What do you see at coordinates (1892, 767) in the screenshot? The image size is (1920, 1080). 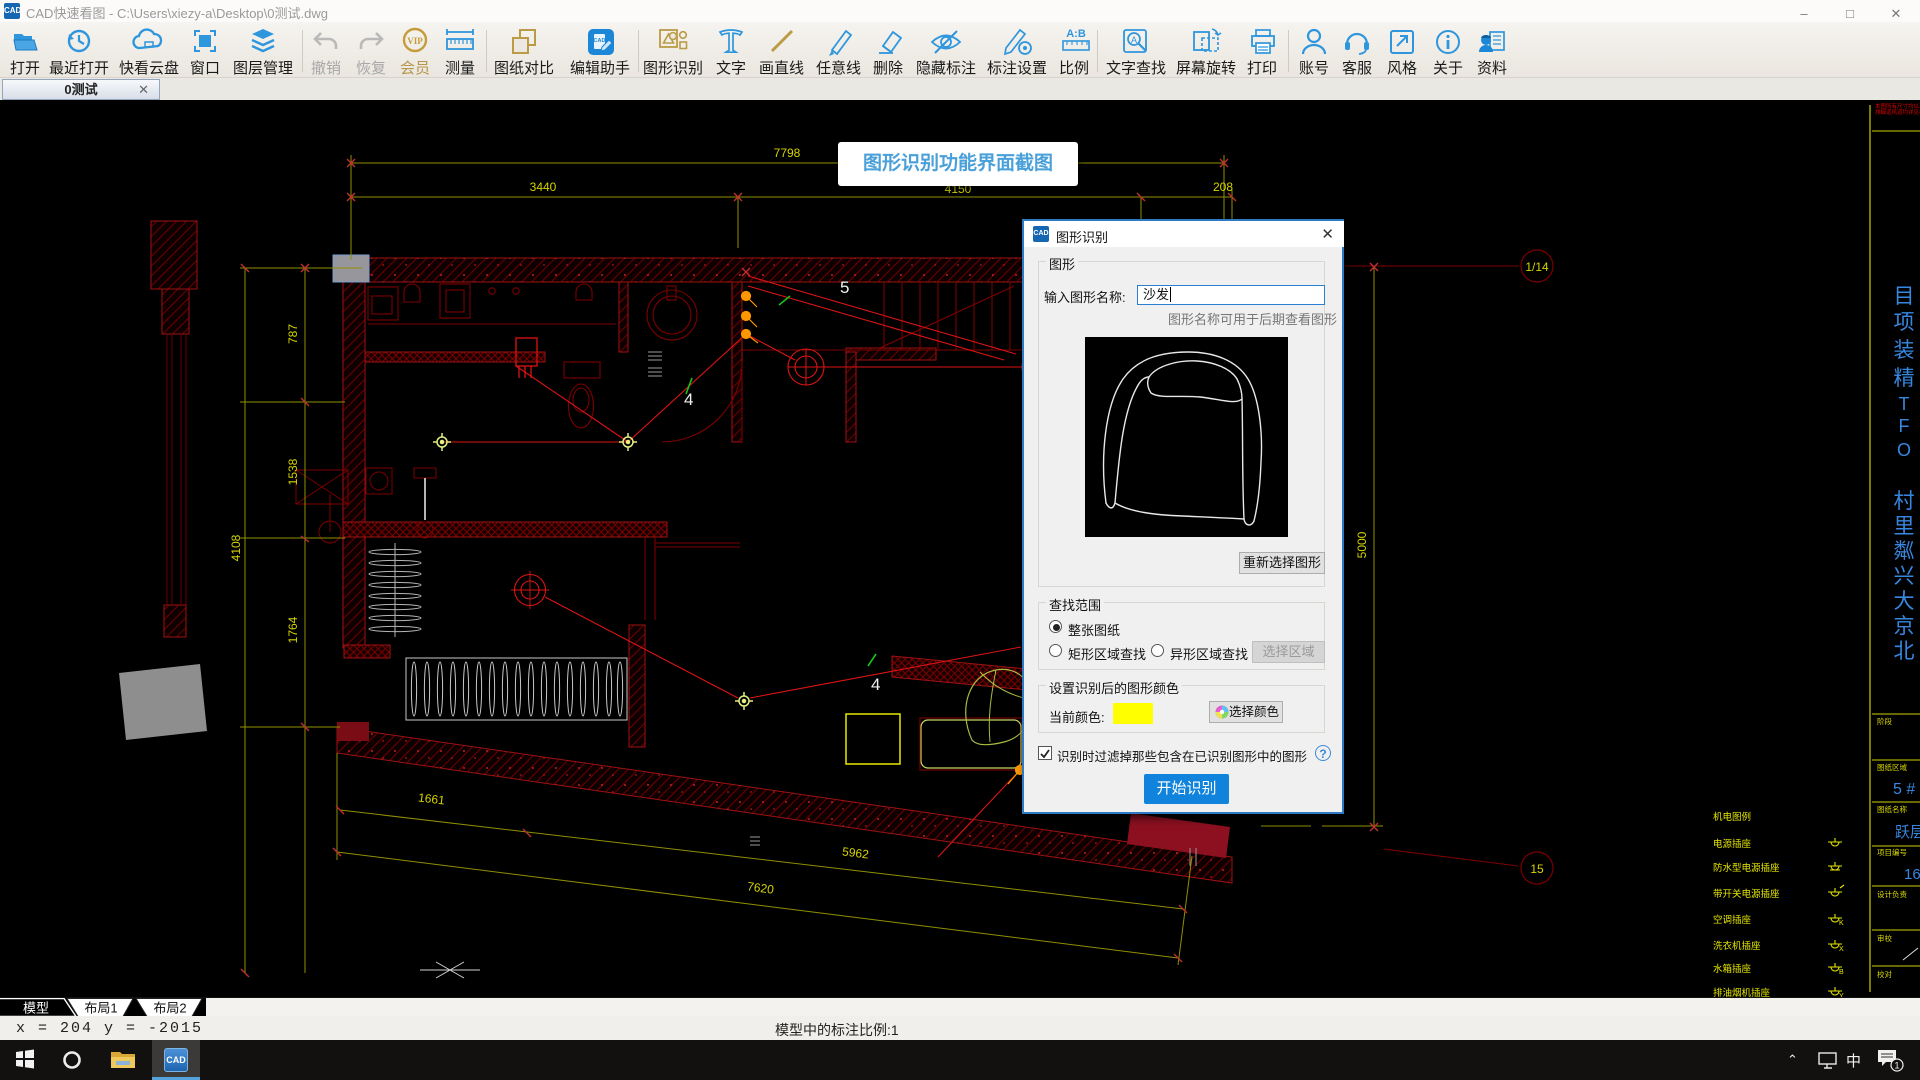 I see `svg-text: 图纸区域` at bounding box center [1892, 767].